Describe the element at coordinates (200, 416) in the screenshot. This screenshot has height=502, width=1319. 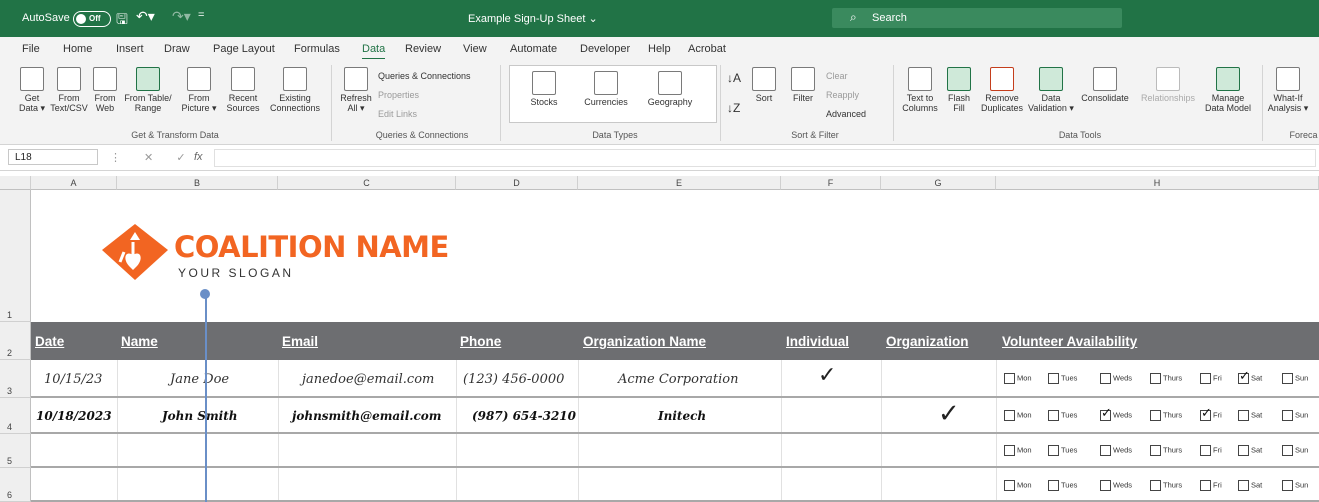
I see `cell-name: John Smith` at that location.